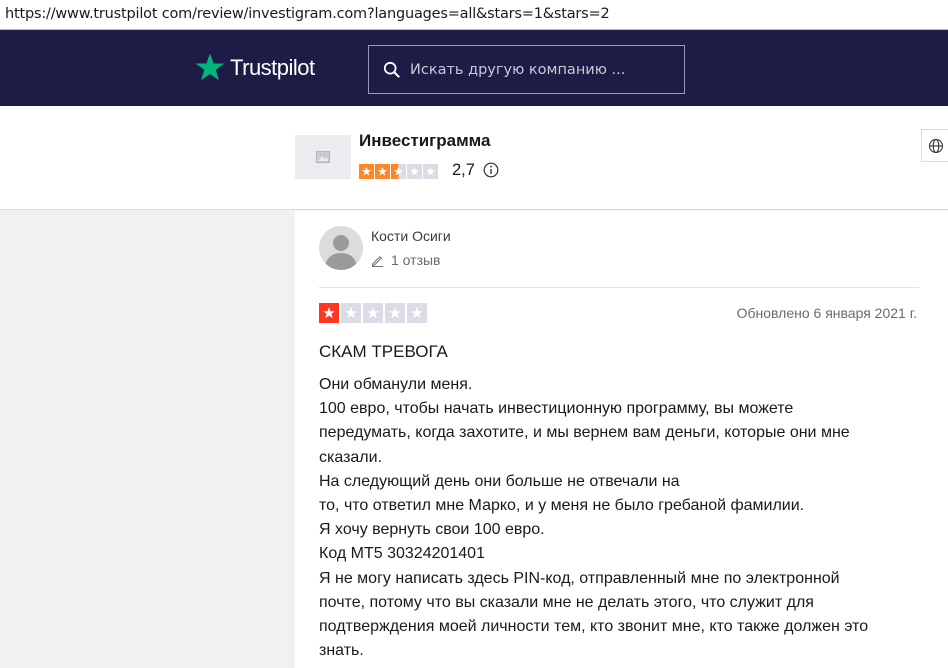  What do you see at coordinates (210, 67) in the screenshot?
I see `trustpilot-star-icon` at bounding box center [210, 67].